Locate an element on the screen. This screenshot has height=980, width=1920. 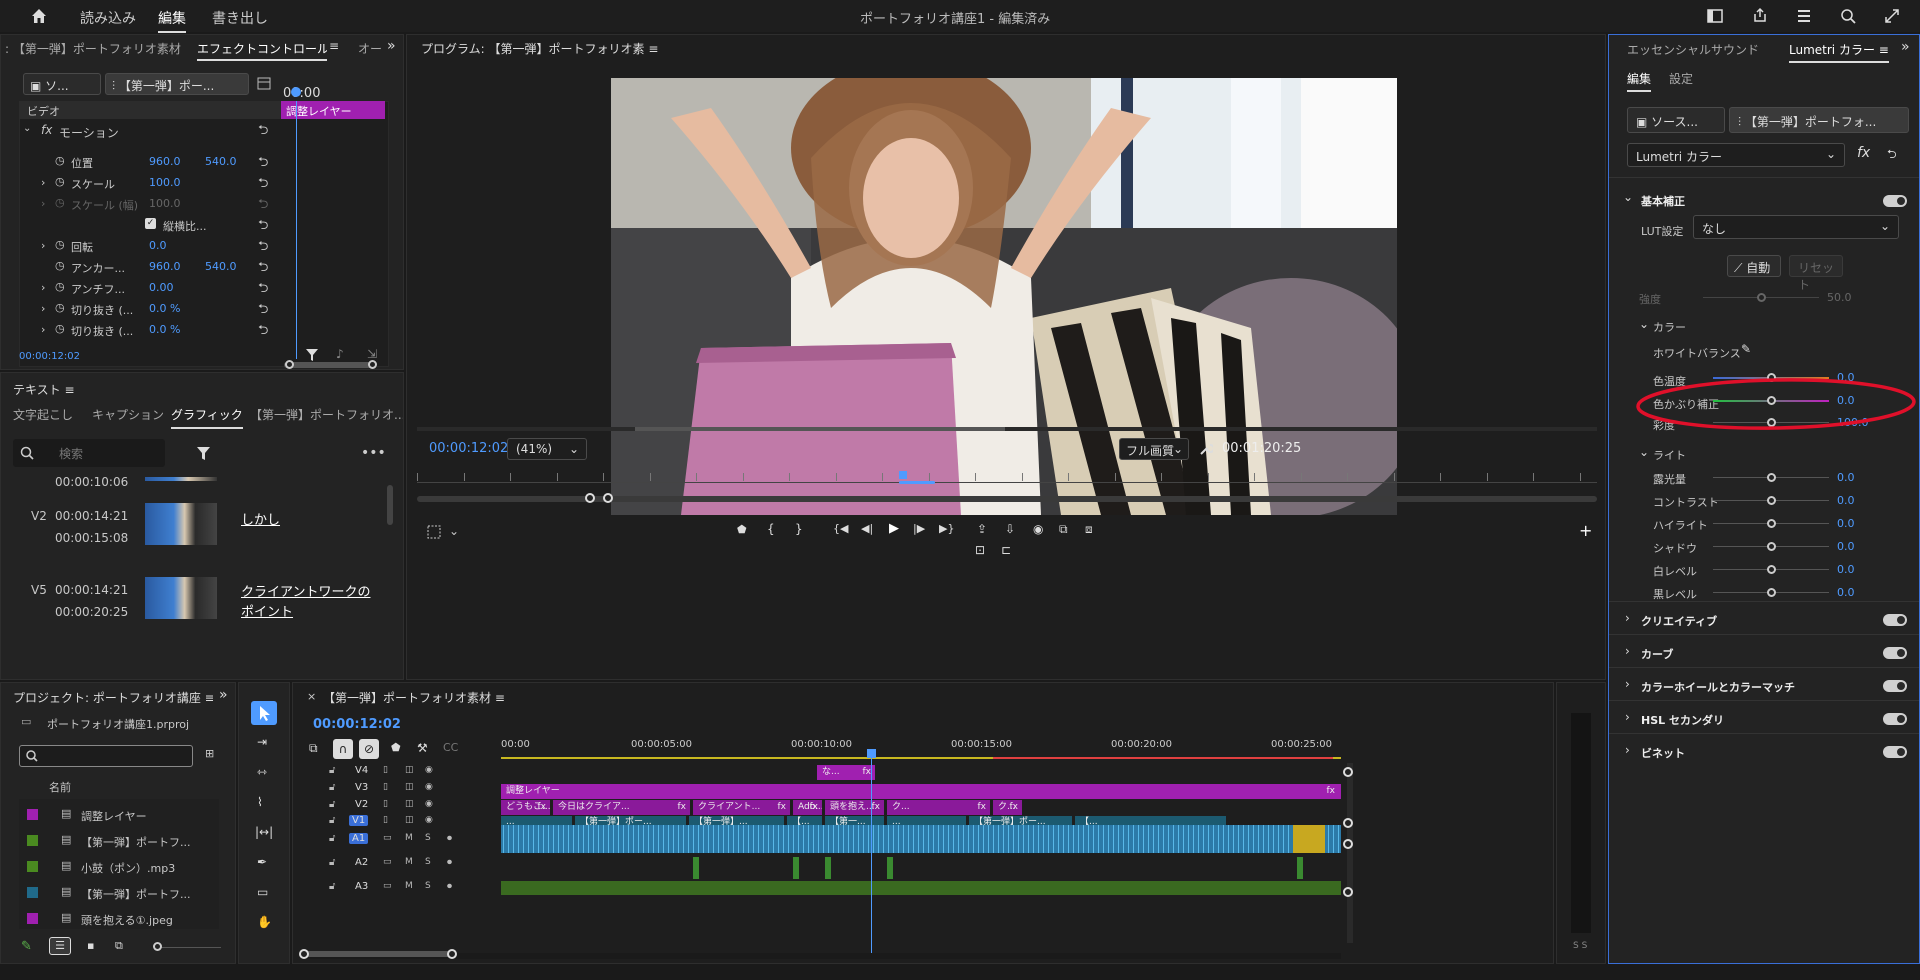
pen-icon: ✒ is located at coordinates (262, 862).